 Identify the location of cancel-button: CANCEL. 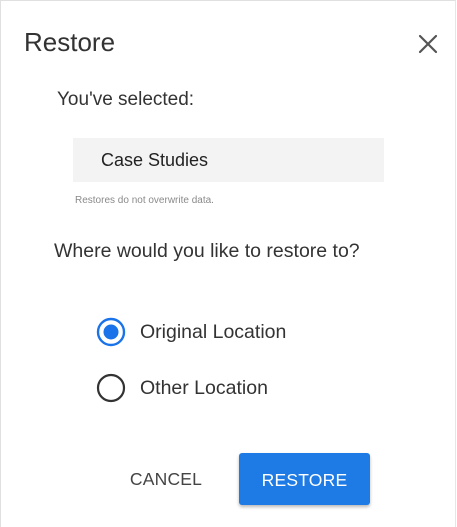
(166, 478).